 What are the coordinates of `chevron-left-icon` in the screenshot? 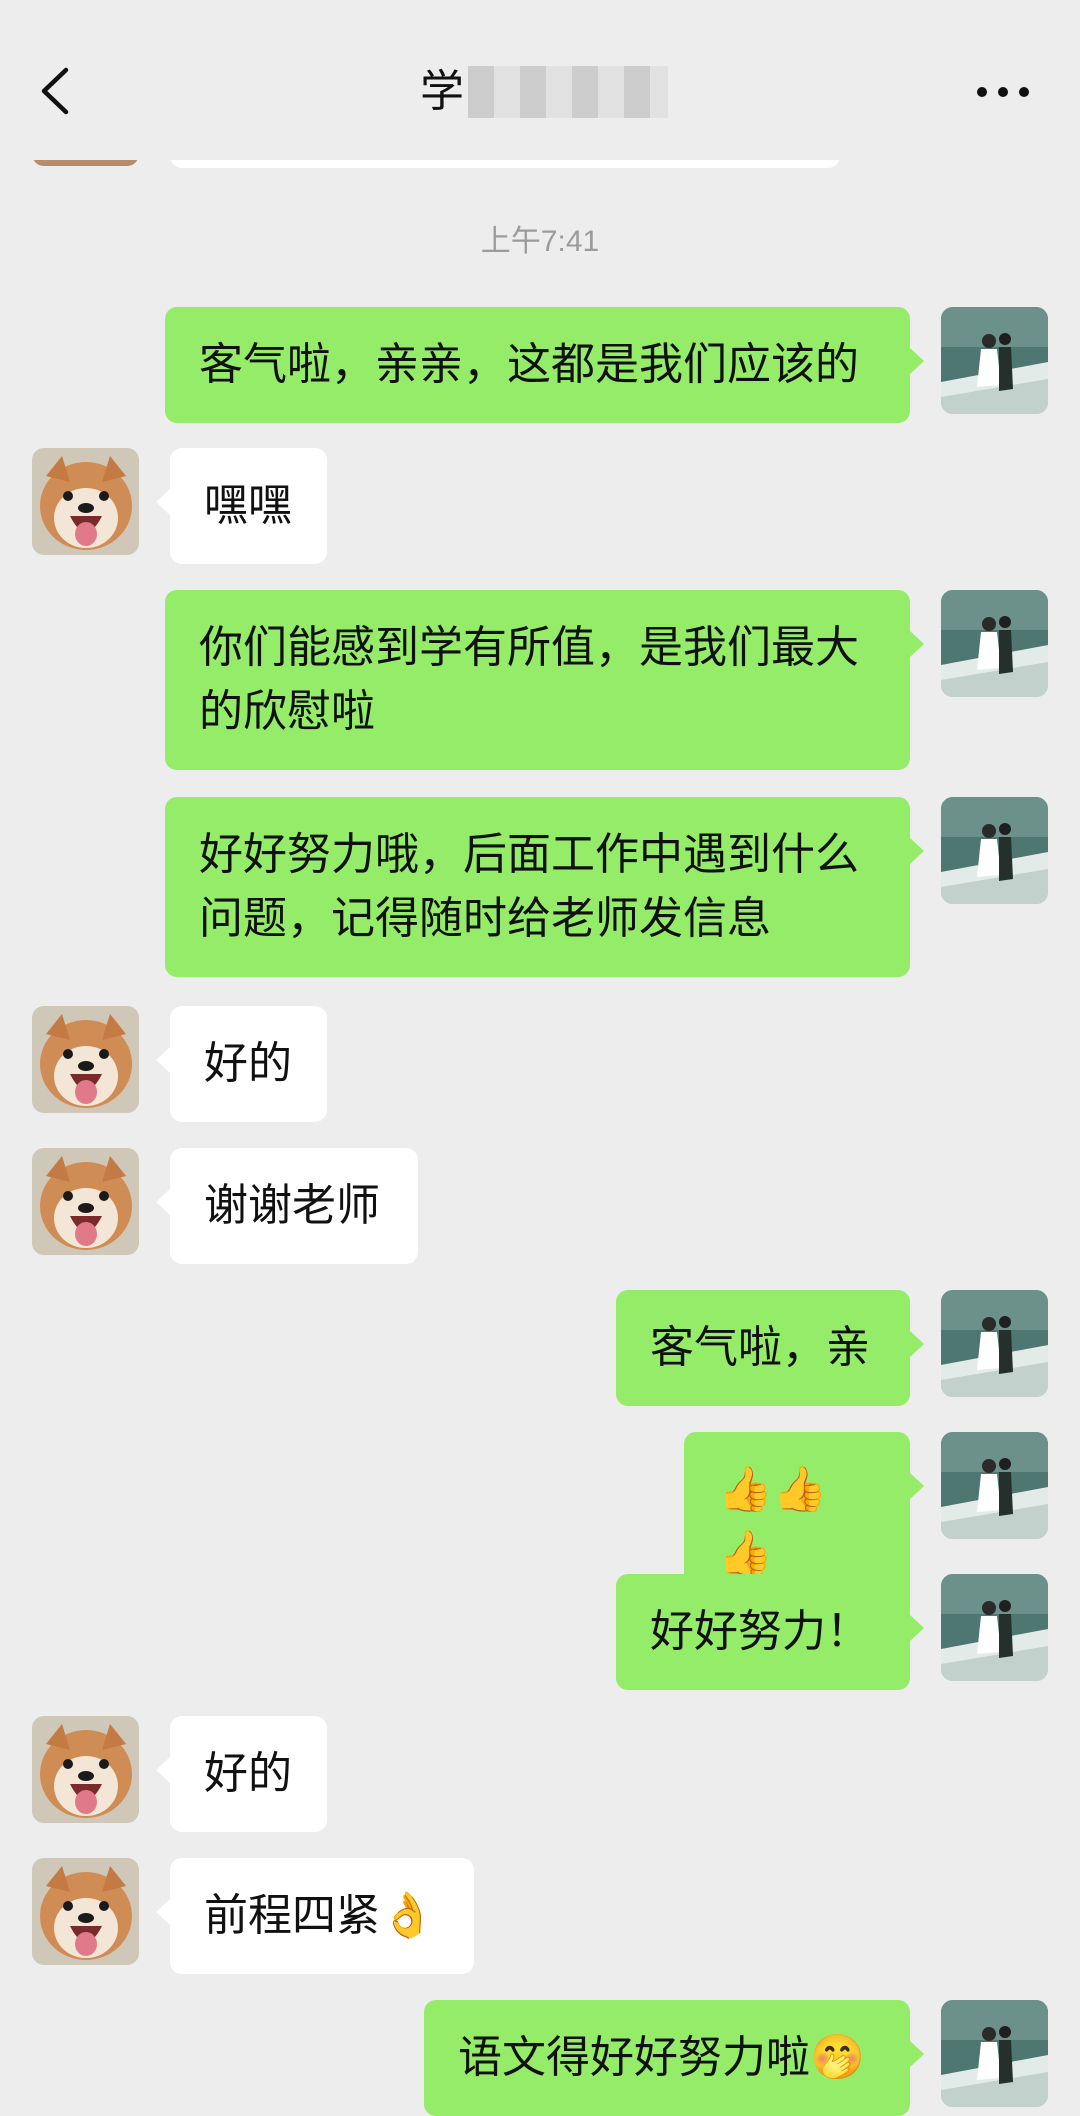 It's located at (56, 91).